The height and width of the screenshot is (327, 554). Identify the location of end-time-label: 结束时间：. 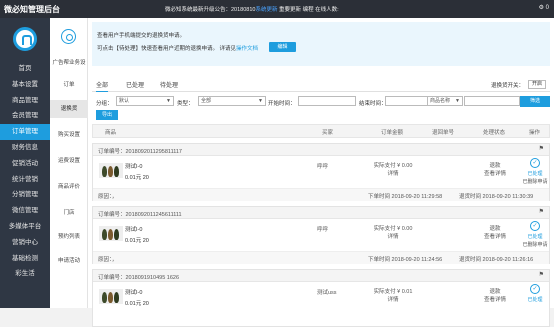
(373, 104).